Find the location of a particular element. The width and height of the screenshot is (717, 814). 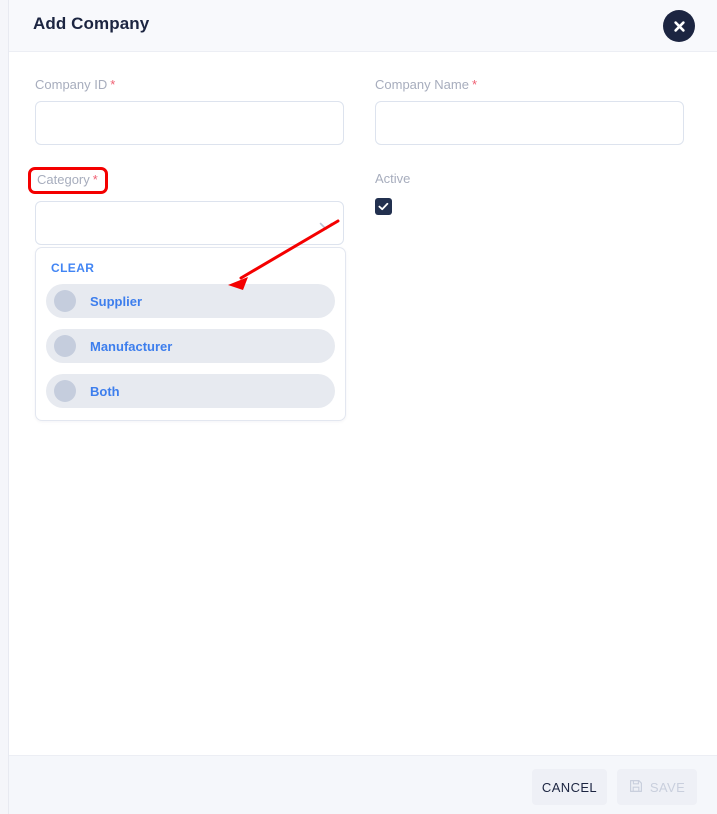

close-button is located at coordinates (679, 26).